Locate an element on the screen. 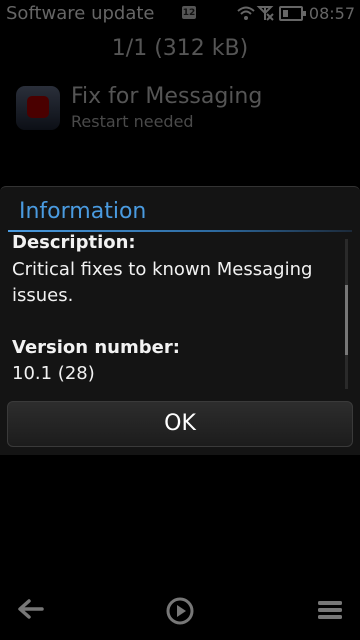  clock-time: 08:57 is located at coordinates (331, 13).